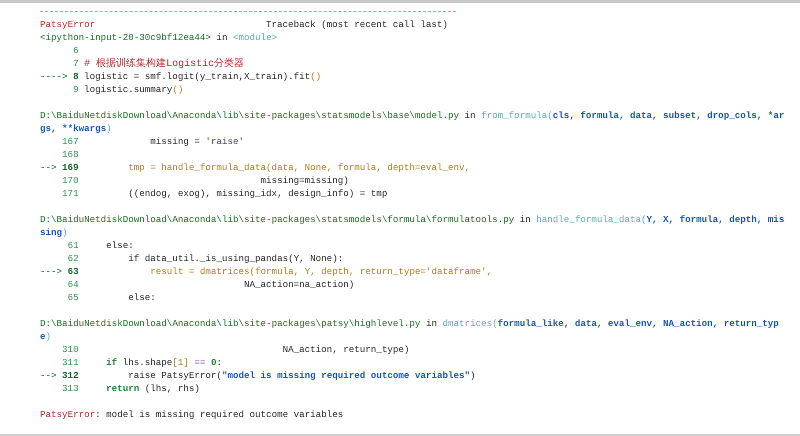  I want to click on line-number: 63, so click(73, 271).